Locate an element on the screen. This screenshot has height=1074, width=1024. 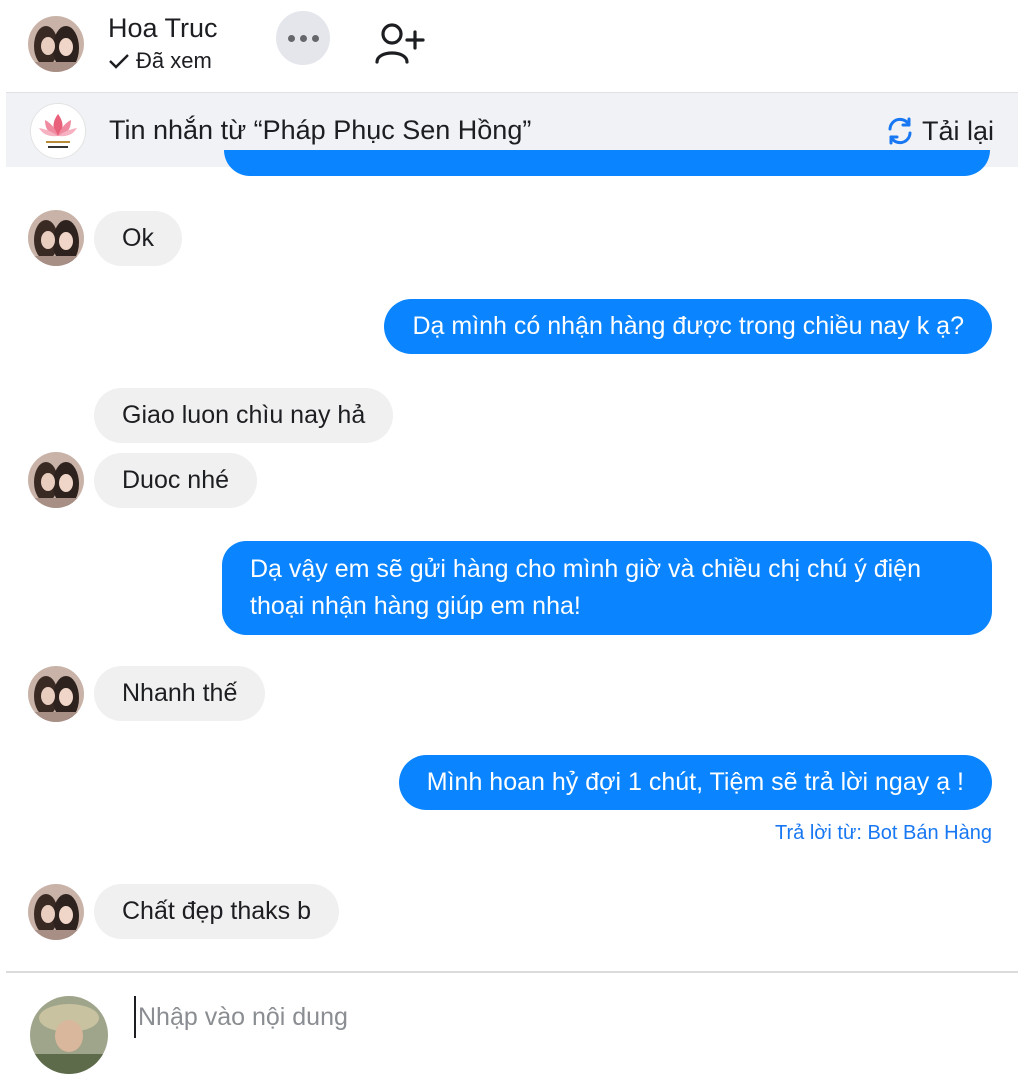
banner-text: Tin nhắn từ “Pháp Phục Sen Hồng” is located at coordinates (320, 130).